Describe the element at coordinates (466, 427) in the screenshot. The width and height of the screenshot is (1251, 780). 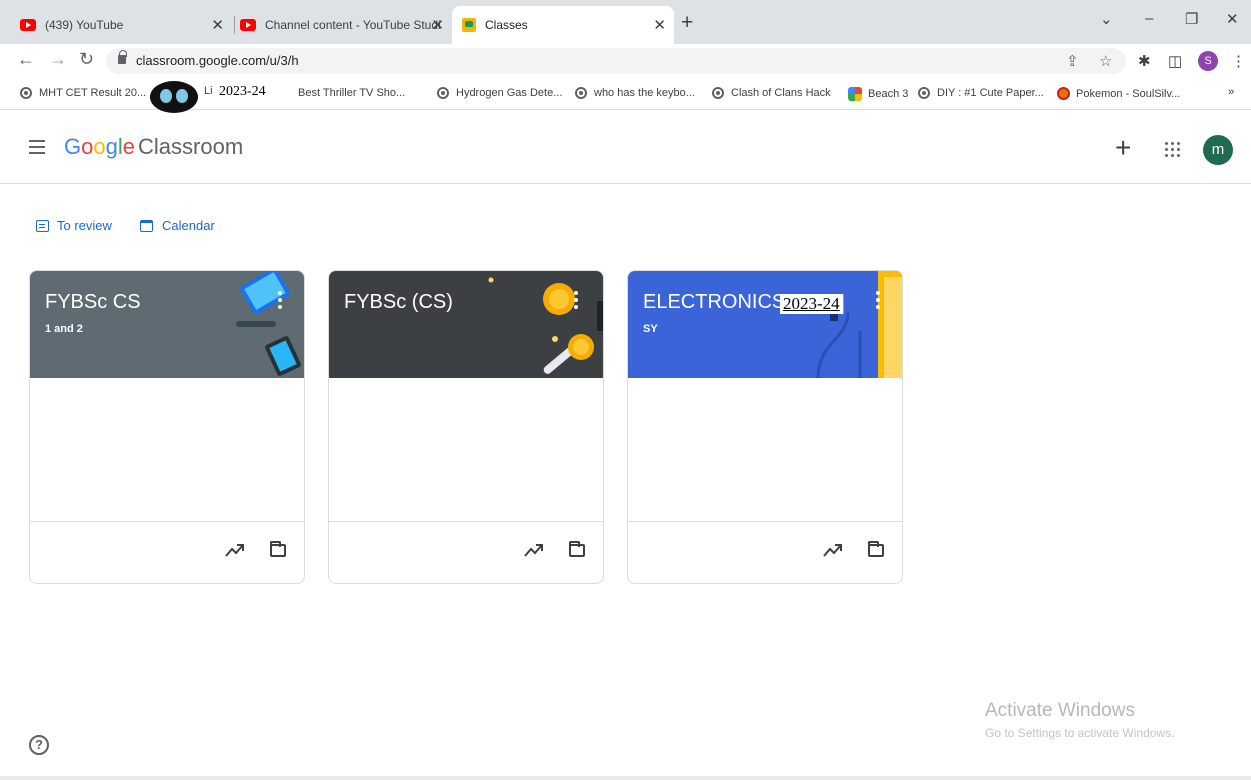
I see `class-card: FYBSc (CS)` at that location.